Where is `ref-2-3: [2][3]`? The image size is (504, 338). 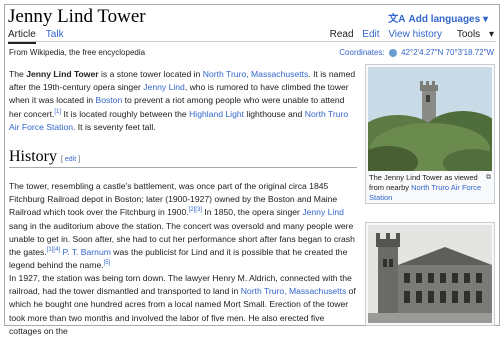
ref-2-3: [2][3] is located at coordinates (195, 211).